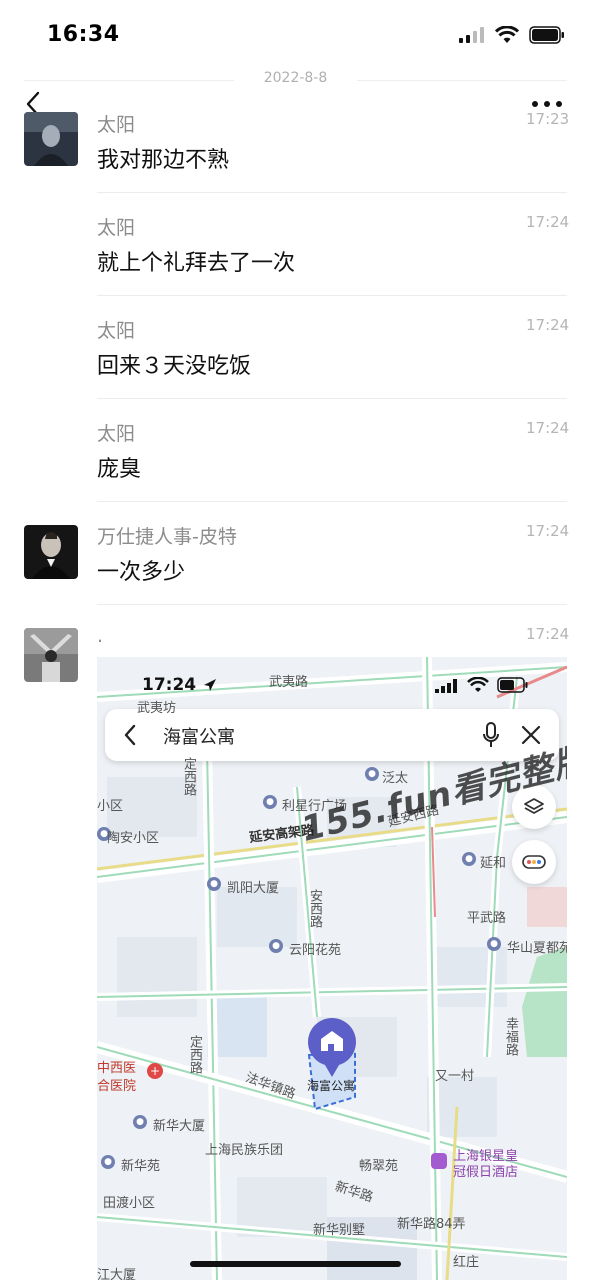 Image resolution: width=591 pixels, height=1280 pixels. I want to click on map-back-icon, so click(130, 735).